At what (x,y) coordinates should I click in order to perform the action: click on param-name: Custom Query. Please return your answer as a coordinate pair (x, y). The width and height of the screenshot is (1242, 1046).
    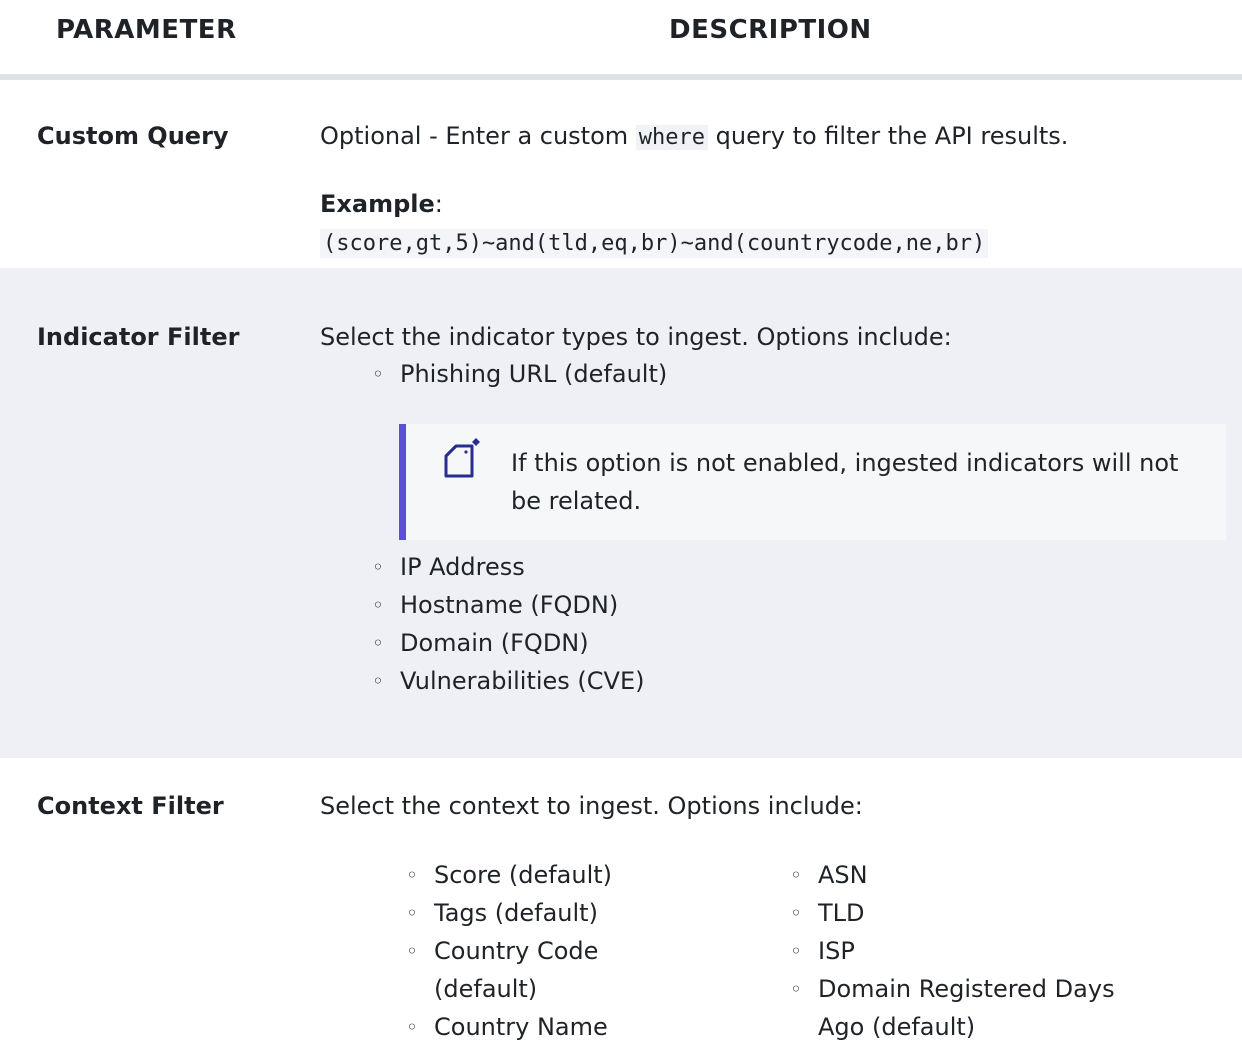
    Looking at the image, I should click on (133, 136).